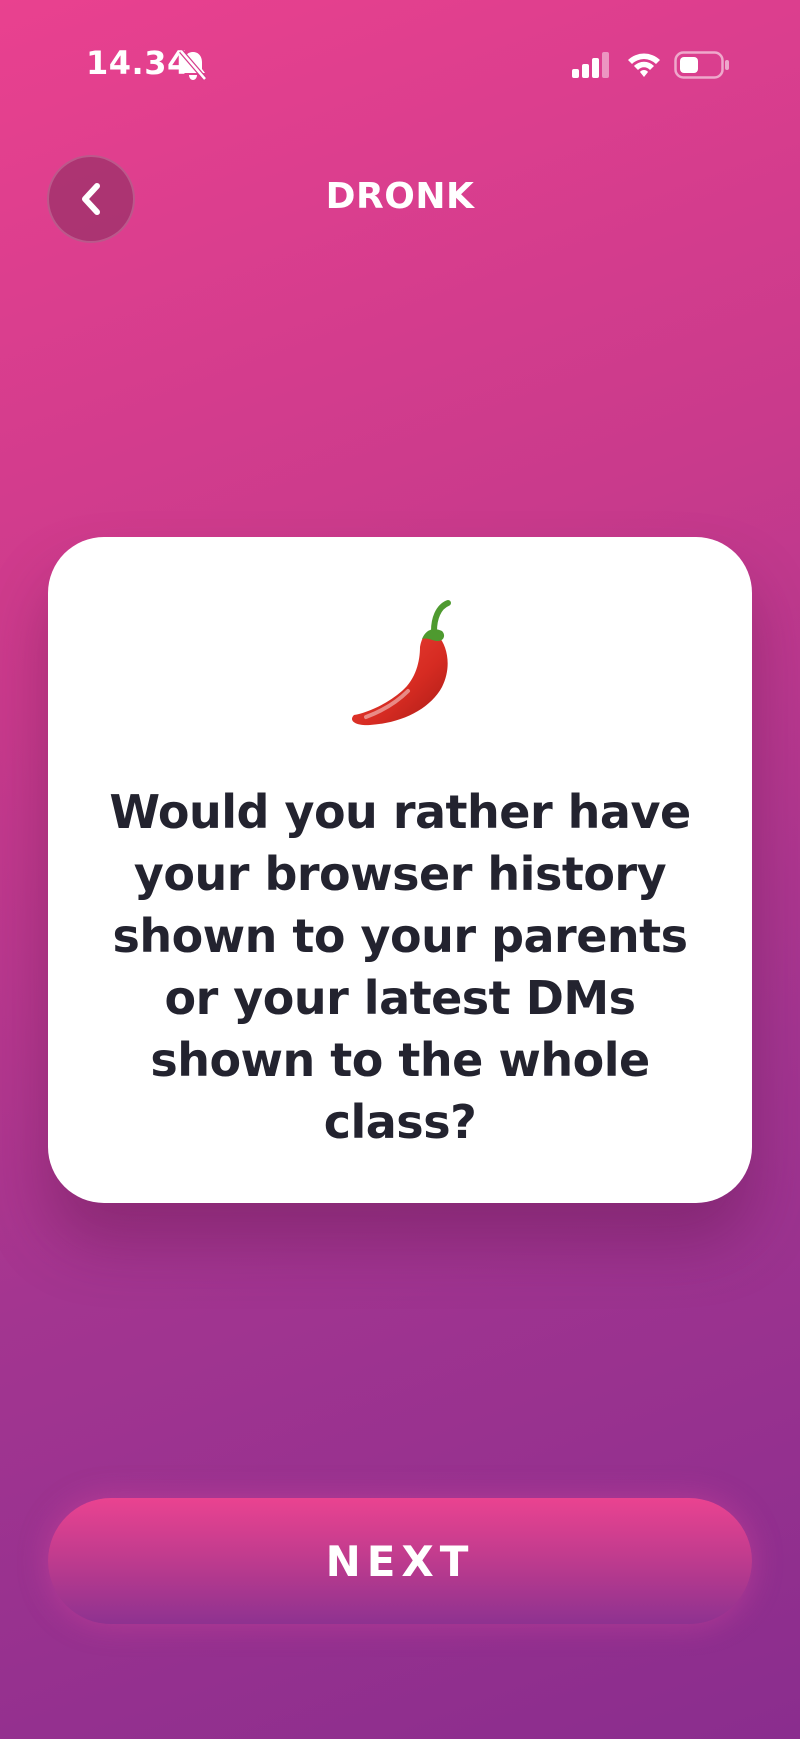 The image size is (800, 1739). What do you see at coordinates (644, 64) in the screenshot?
I see `wifi-icon` at bounding box center [644, 64].